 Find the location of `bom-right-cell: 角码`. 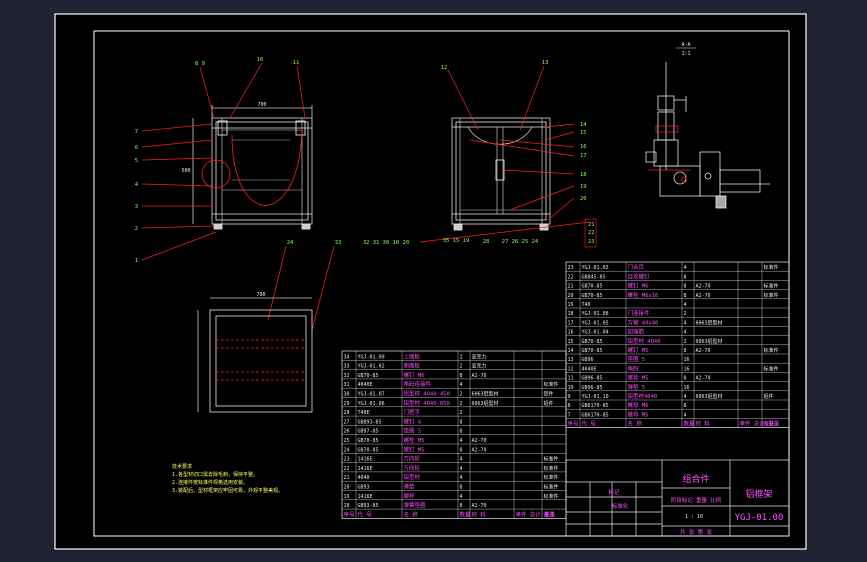

bom-right-cell: 角码 is located at coordinates (634, 368).